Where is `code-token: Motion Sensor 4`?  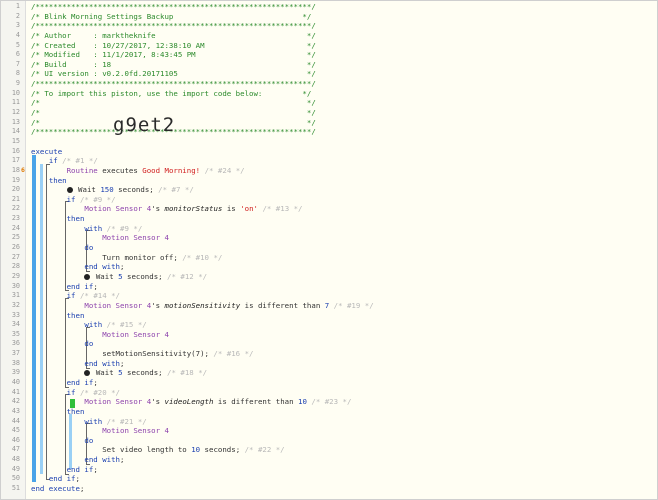
code-token: Motion Sensor 4 is located at coordinates (118, 305).